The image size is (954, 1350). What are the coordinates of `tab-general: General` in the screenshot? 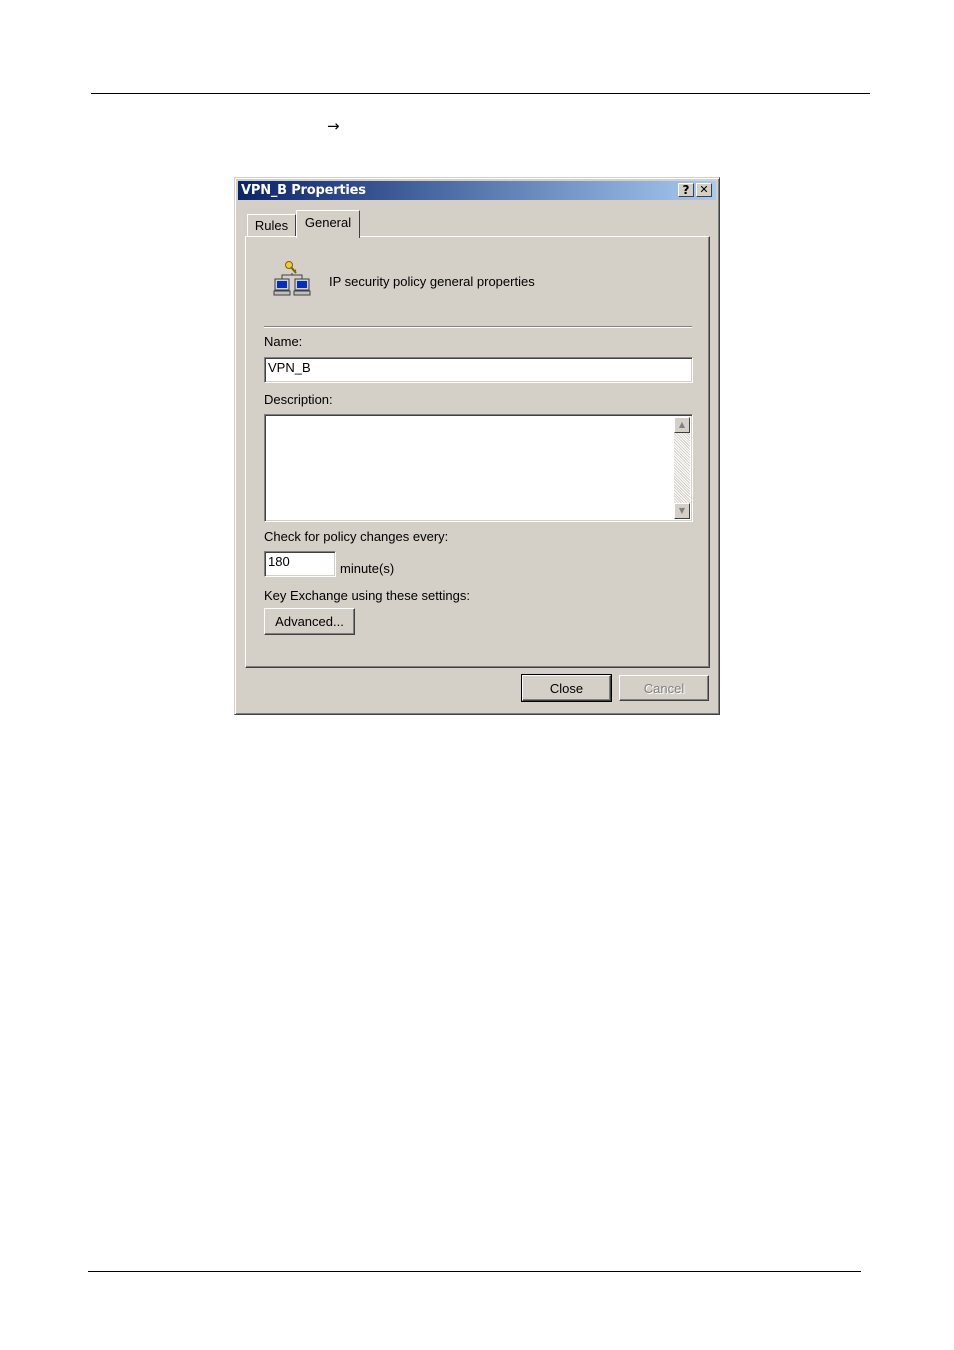 It's located at (328, 224).